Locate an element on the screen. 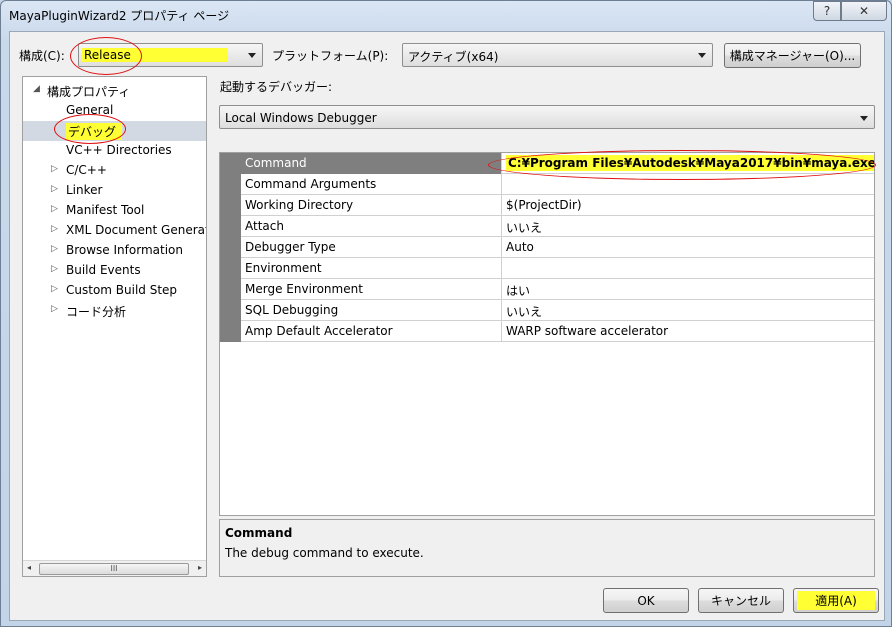 The image size is (892, 627). property-row: Merge Environment はい is located at coordinates (547, 289).